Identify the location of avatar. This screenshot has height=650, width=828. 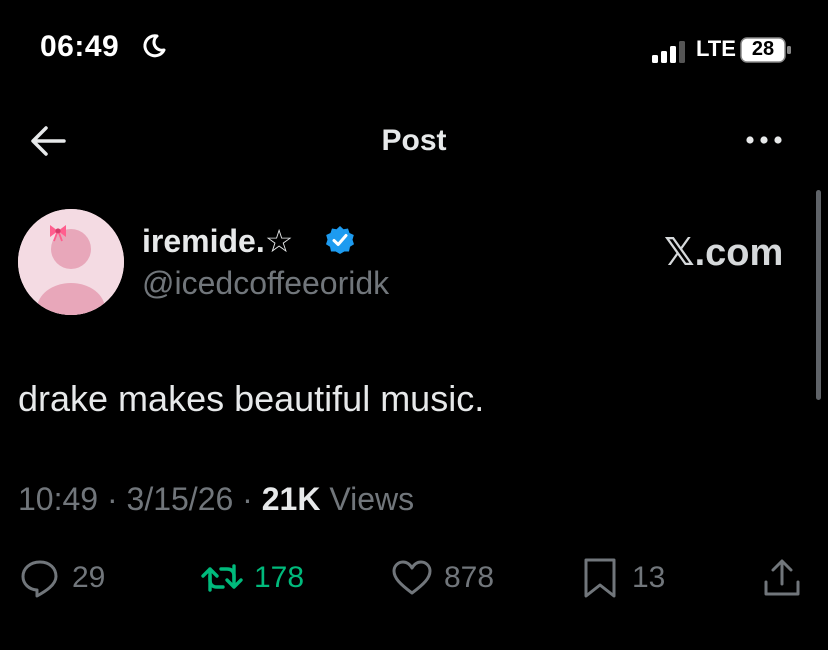
(71, 262).